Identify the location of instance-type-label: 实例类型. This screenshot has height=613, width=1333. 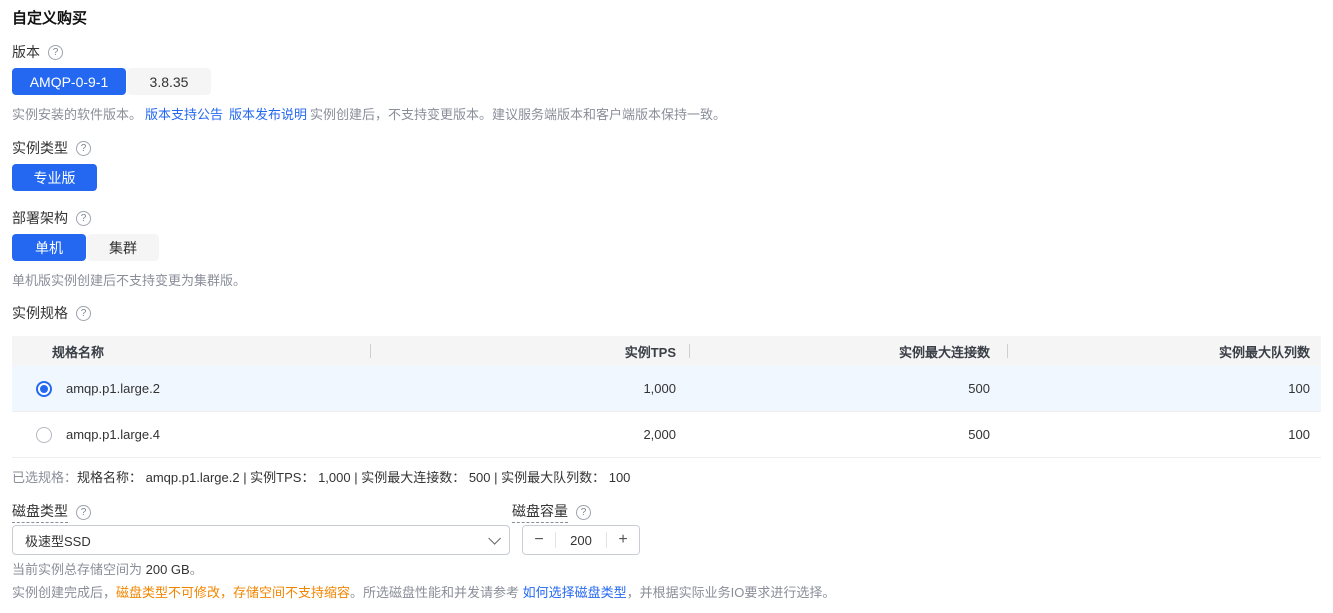
(40, 148).